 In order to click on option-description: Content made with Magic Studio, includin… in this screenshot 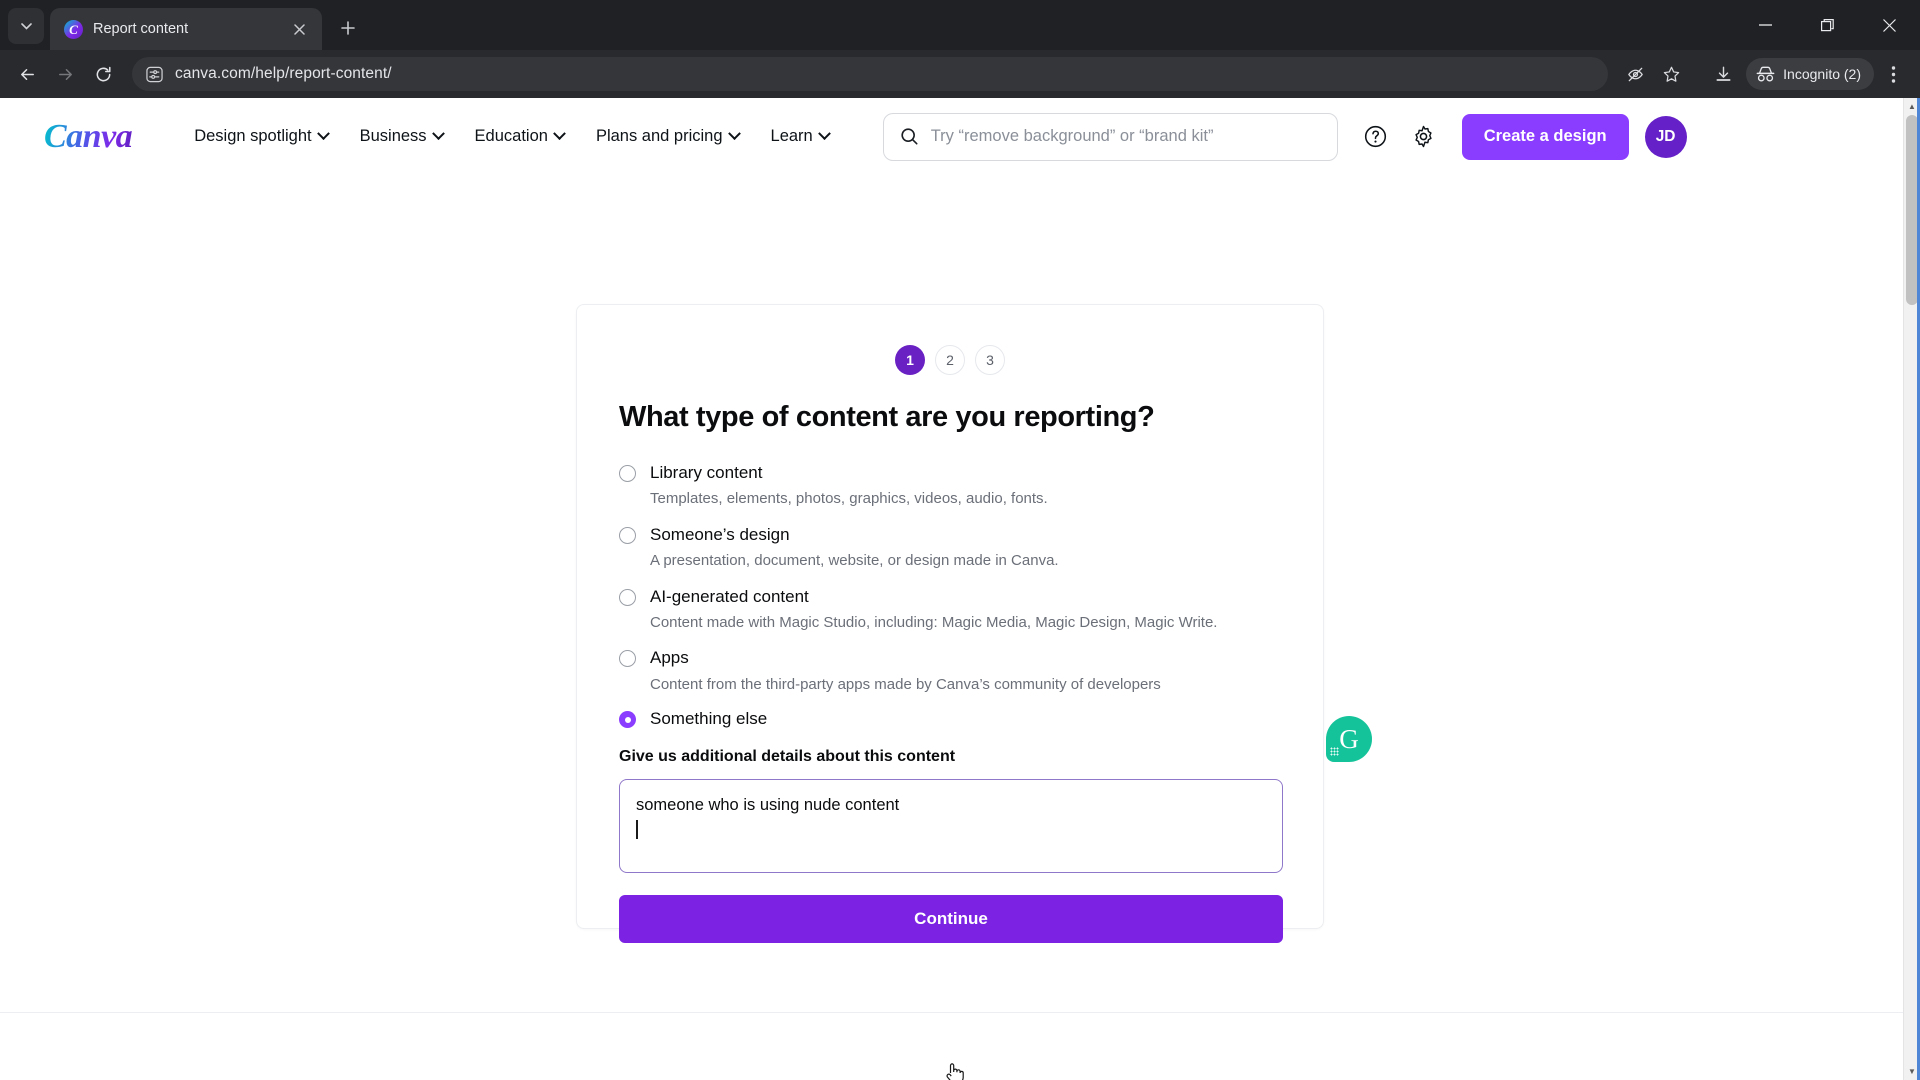, I will do `click(934, 622)`.